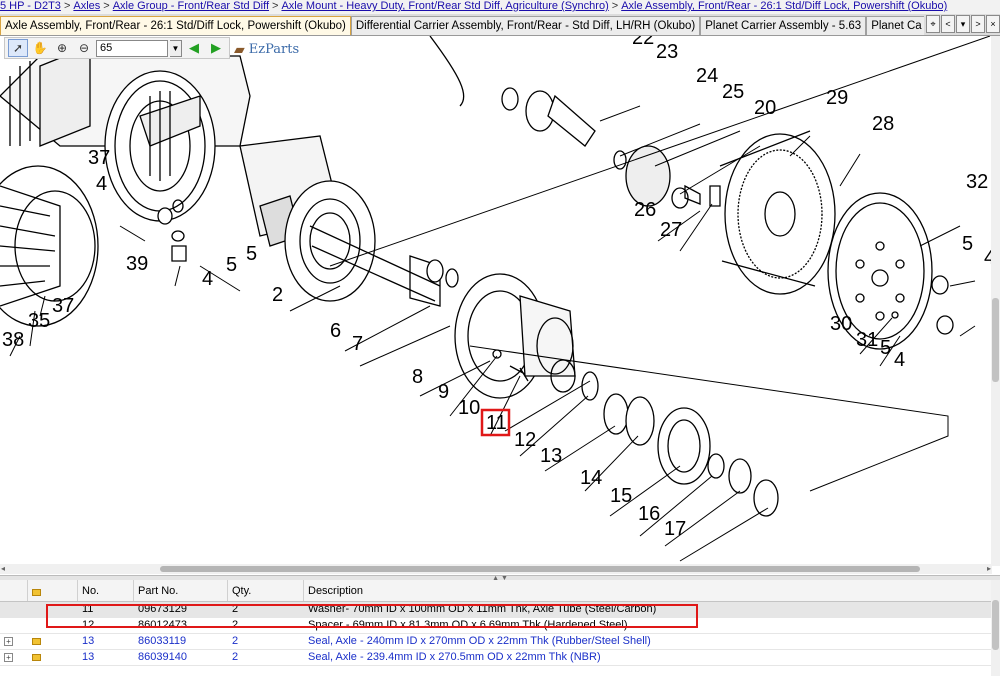 This screenshot has width=1000, height=676. I want to click on callout-5b: 5, so click(251, 254).